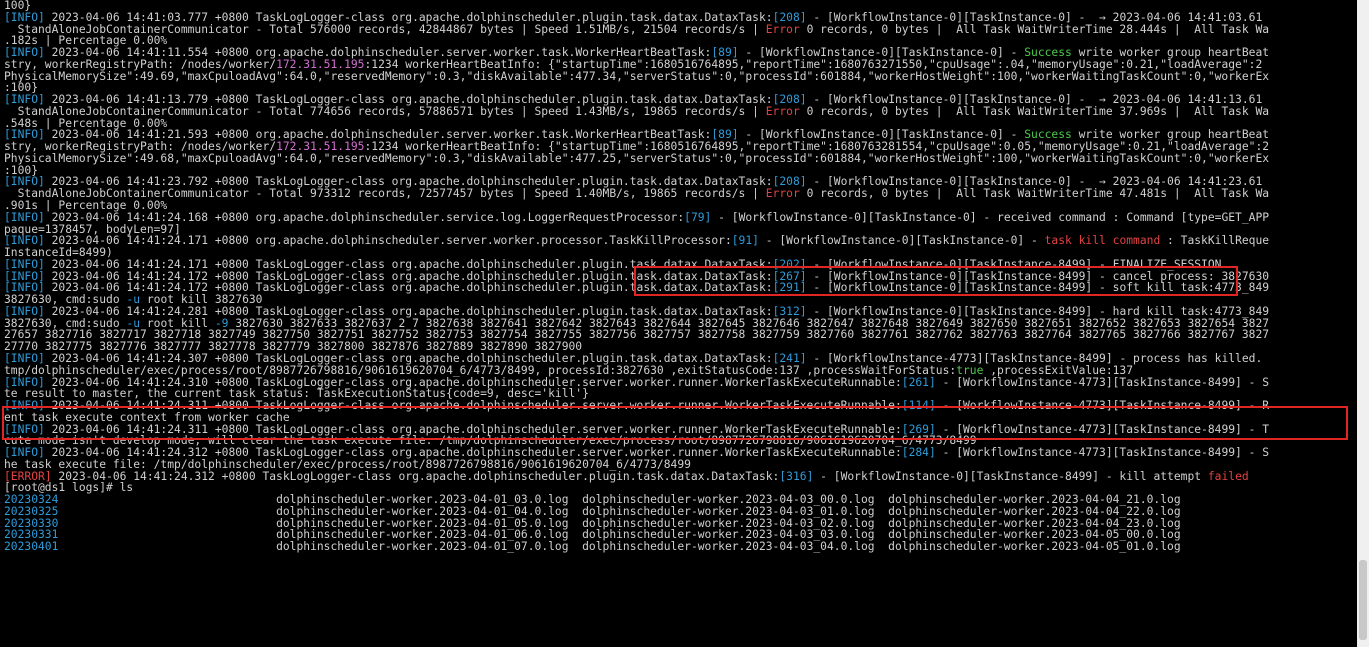 The width and height of the screenshot is (1369, 647). I want to click on scrollbar-thumb, so click(1363, 600).